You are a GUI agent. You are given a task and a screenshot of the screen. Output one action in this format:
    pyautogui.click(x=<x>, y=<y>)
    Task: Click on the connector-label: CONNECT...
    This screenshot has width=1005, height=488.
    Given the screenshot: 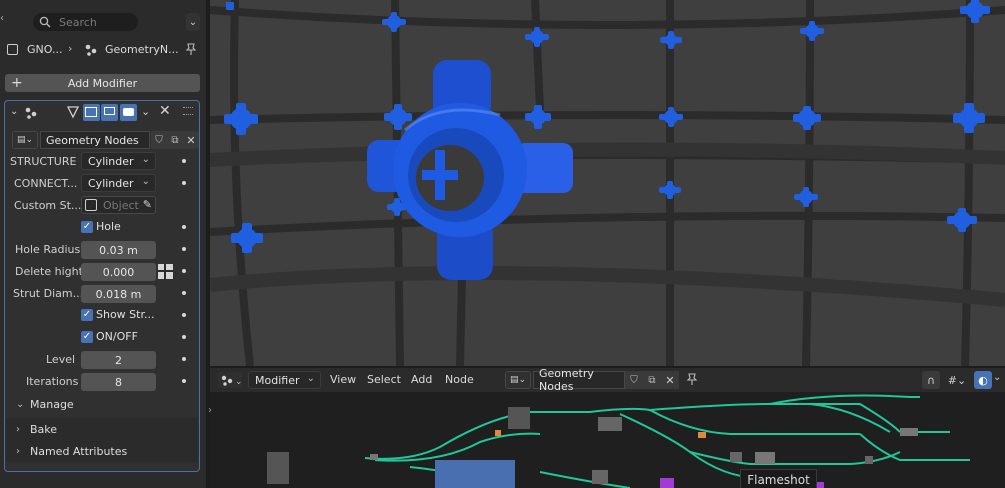 What is the action you would take?
    pyautogui.click(x=46, y=183)
    